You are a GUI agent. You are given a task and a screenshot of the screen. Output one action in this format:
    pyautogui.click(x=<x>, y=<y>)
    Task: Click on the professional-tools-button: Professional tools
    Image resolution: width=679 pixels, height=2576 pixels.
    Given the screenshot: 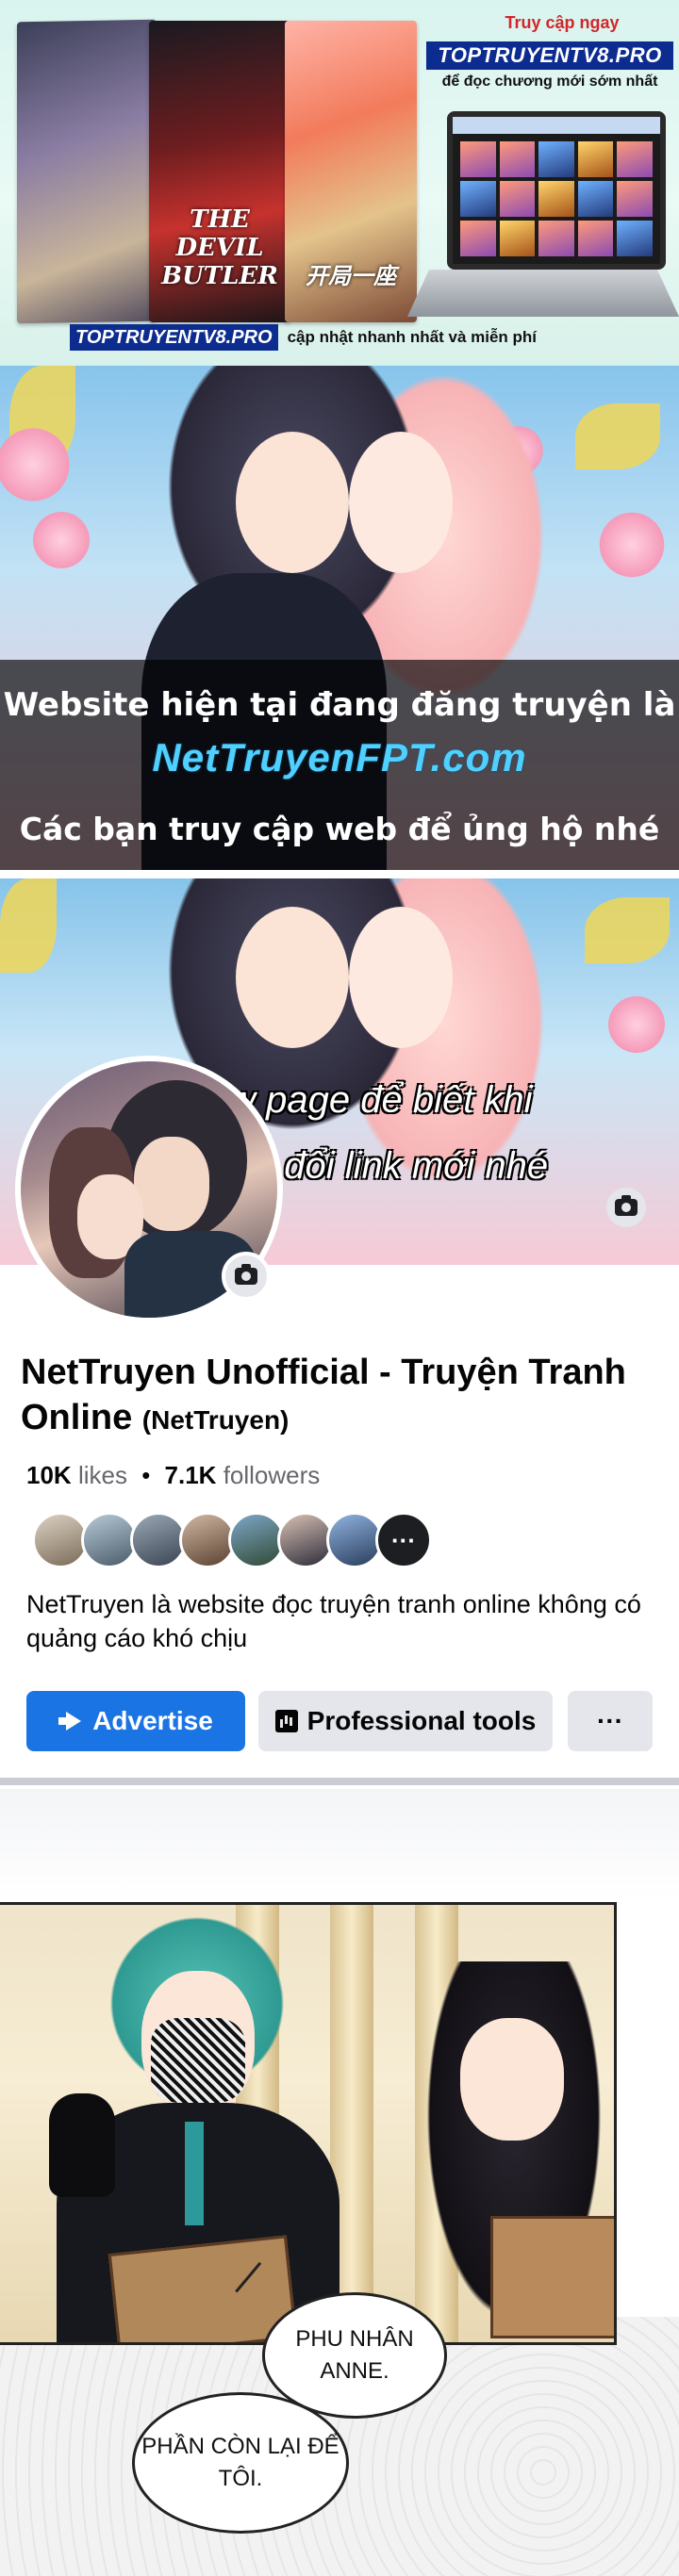 What is the action you would take?
    pyautogui.click(x=405, y=1721)
    